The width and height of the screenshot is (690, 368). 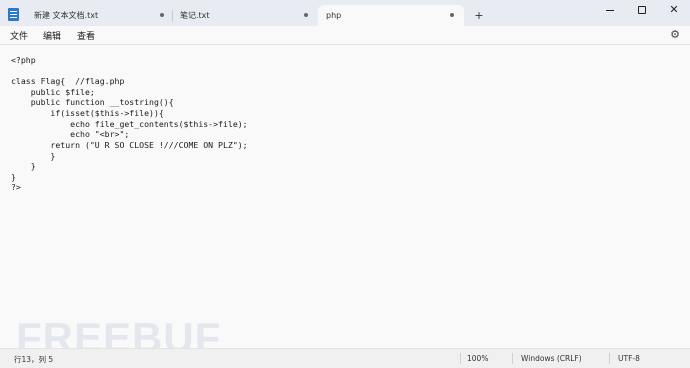 What do you see at coordinates (23, 166) in the screenshot?
I see `code-line: }` at bounding box center [23, 166].